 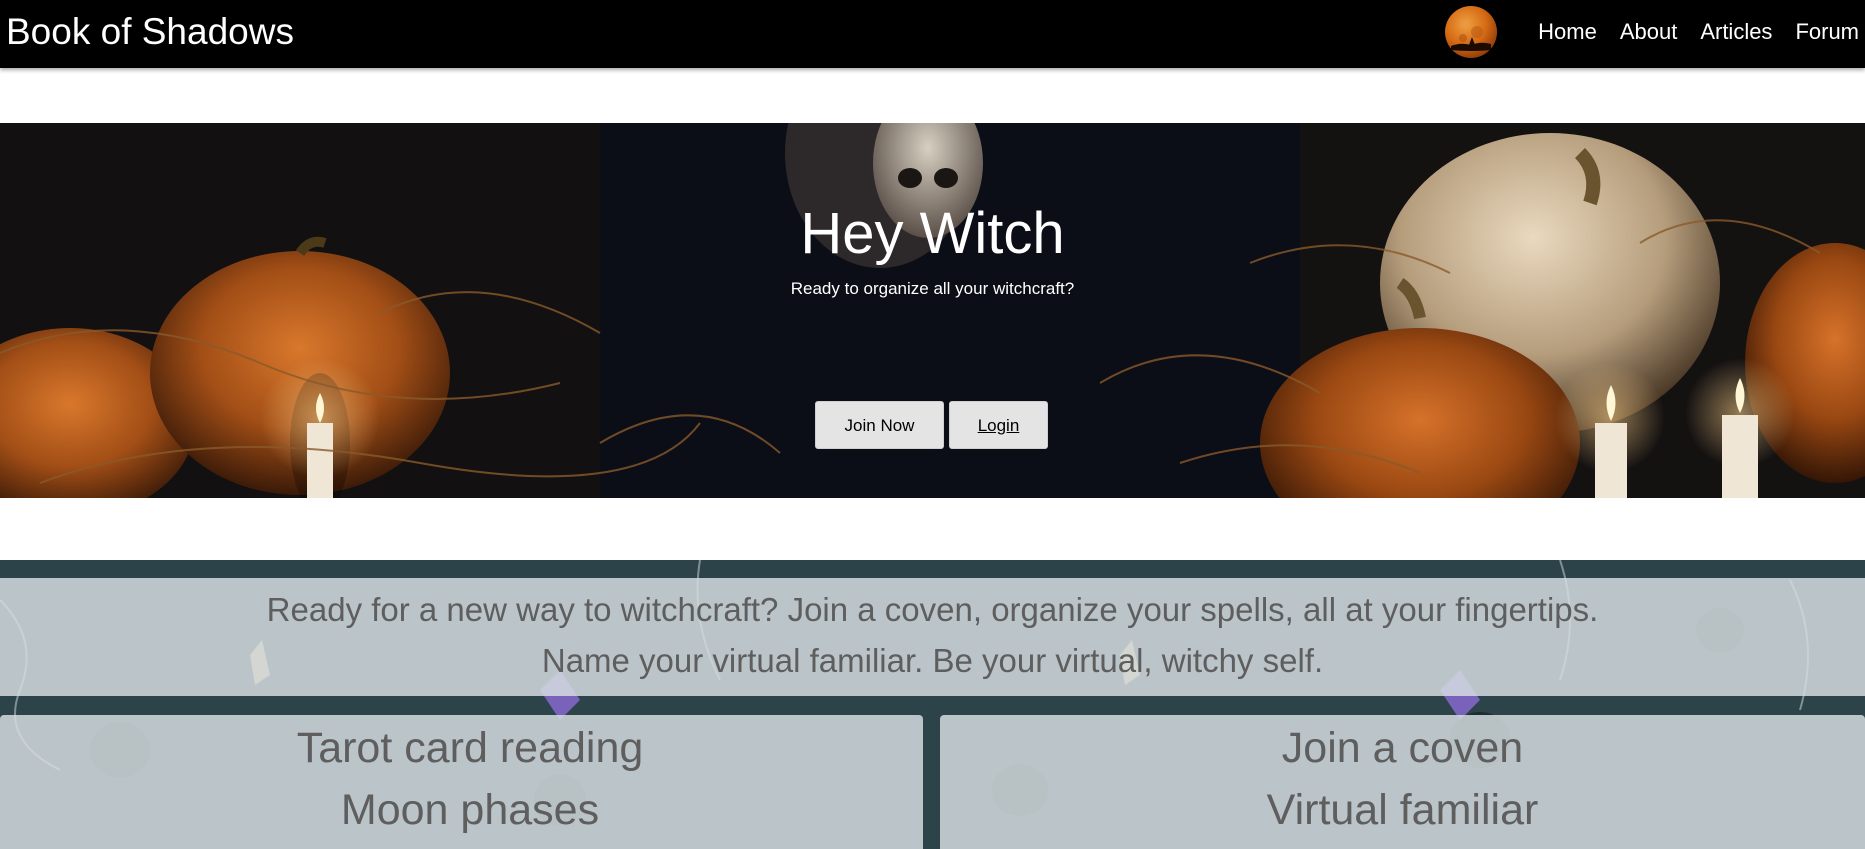 I want to click on features-panel-left: Tarot card reading Moon phases, so click(x=461, y=782).